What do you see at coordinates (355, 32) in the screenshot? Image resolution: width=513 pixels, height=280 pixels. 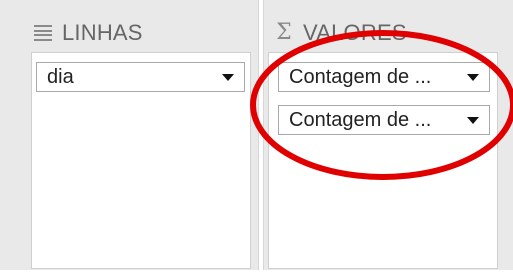 I see `values-area-title: VALORES` at bounding box center [355, 32].